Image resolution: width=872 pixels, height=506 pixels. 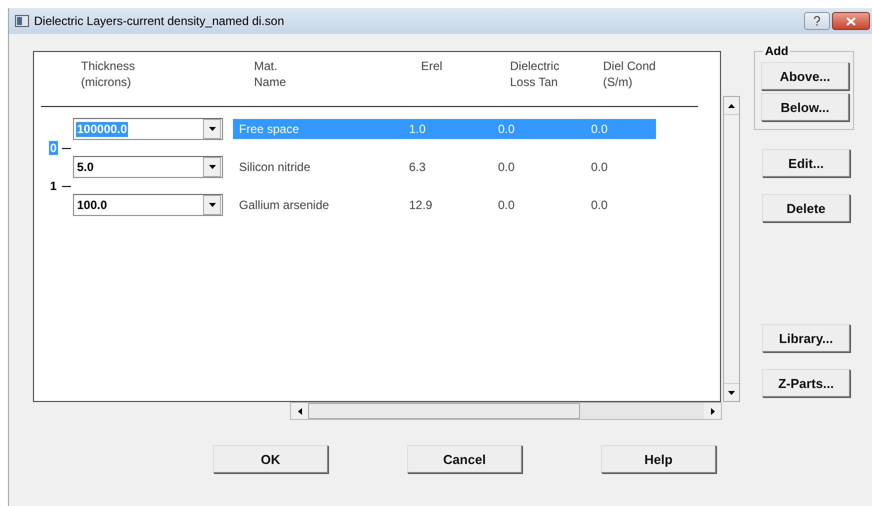 I want to click on window-icon, so click(x=22, y=21).